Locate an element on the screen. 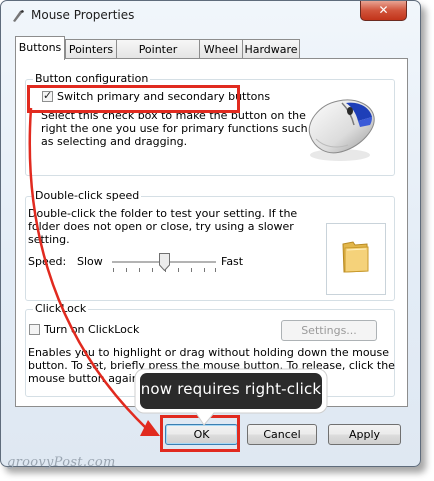  clicklock-description-line-3: mouse button again. is located at coordinates (85, 378).